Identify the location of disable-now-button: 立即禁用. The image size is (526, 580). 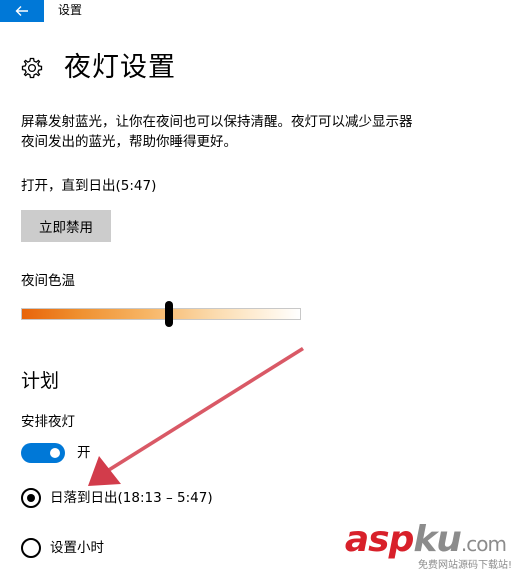
(66, 226).